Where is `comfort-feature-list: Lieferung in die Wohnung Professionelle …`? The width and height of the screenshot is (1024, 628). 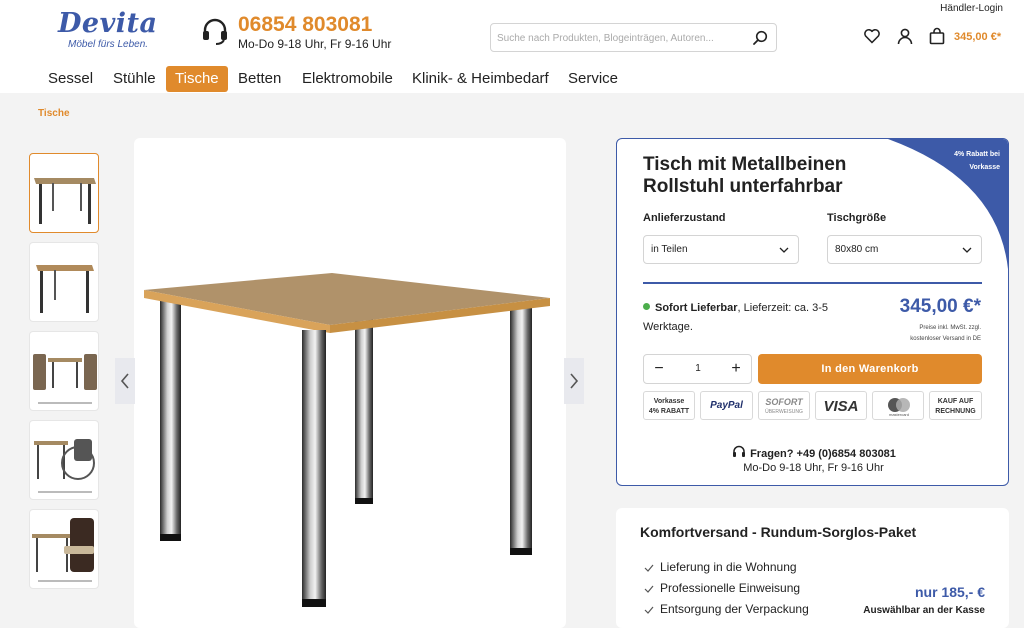 comfort-feature-list: Lieferung in die Wohnung Professionelle … is located at coordinates (726, 589).